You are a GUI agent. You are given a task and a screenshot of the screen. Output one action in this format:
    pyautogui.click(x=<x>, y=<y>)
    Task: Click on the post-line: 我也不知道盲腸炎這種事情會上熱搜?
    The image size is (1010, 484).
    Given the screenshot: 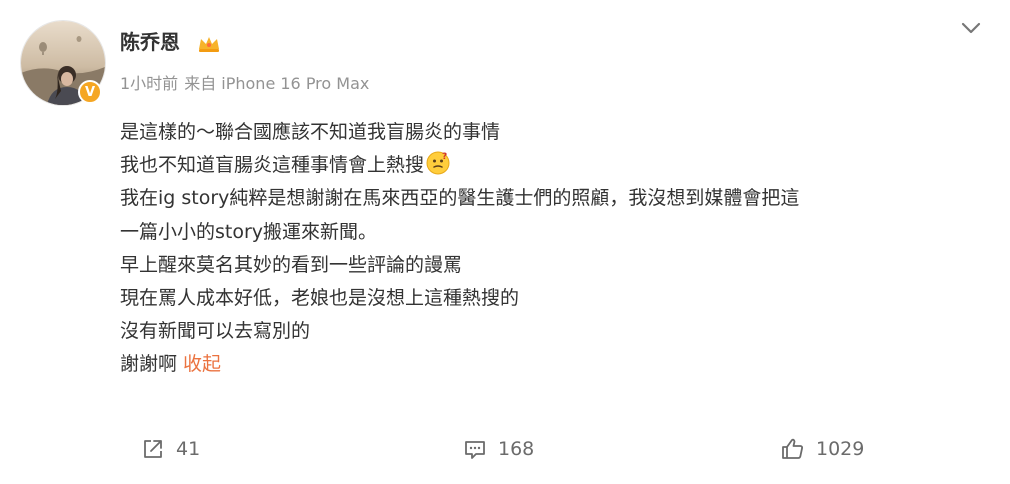 What is the action you would take?
    pyautogui.click(x=555, y=165)
    